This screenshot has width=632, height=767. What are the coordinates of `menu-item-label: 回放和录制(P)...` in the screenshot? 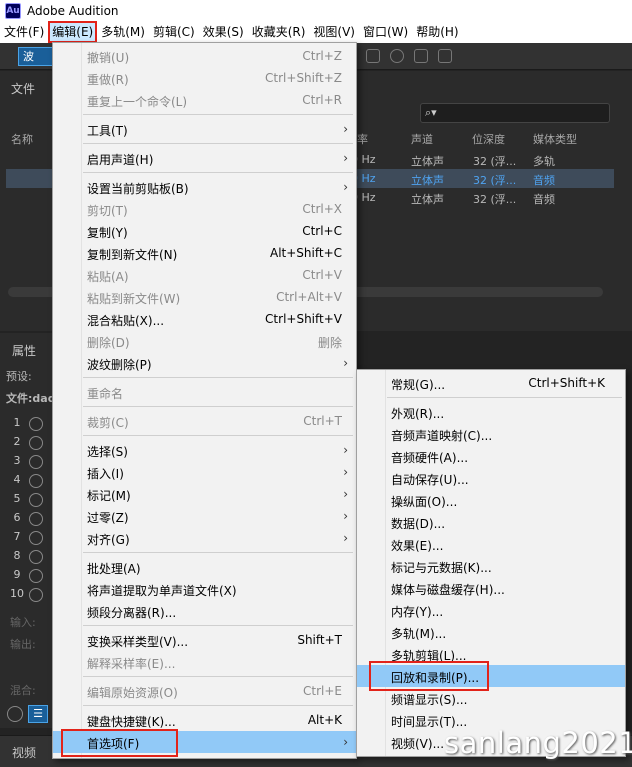 It's located at (435, 678).